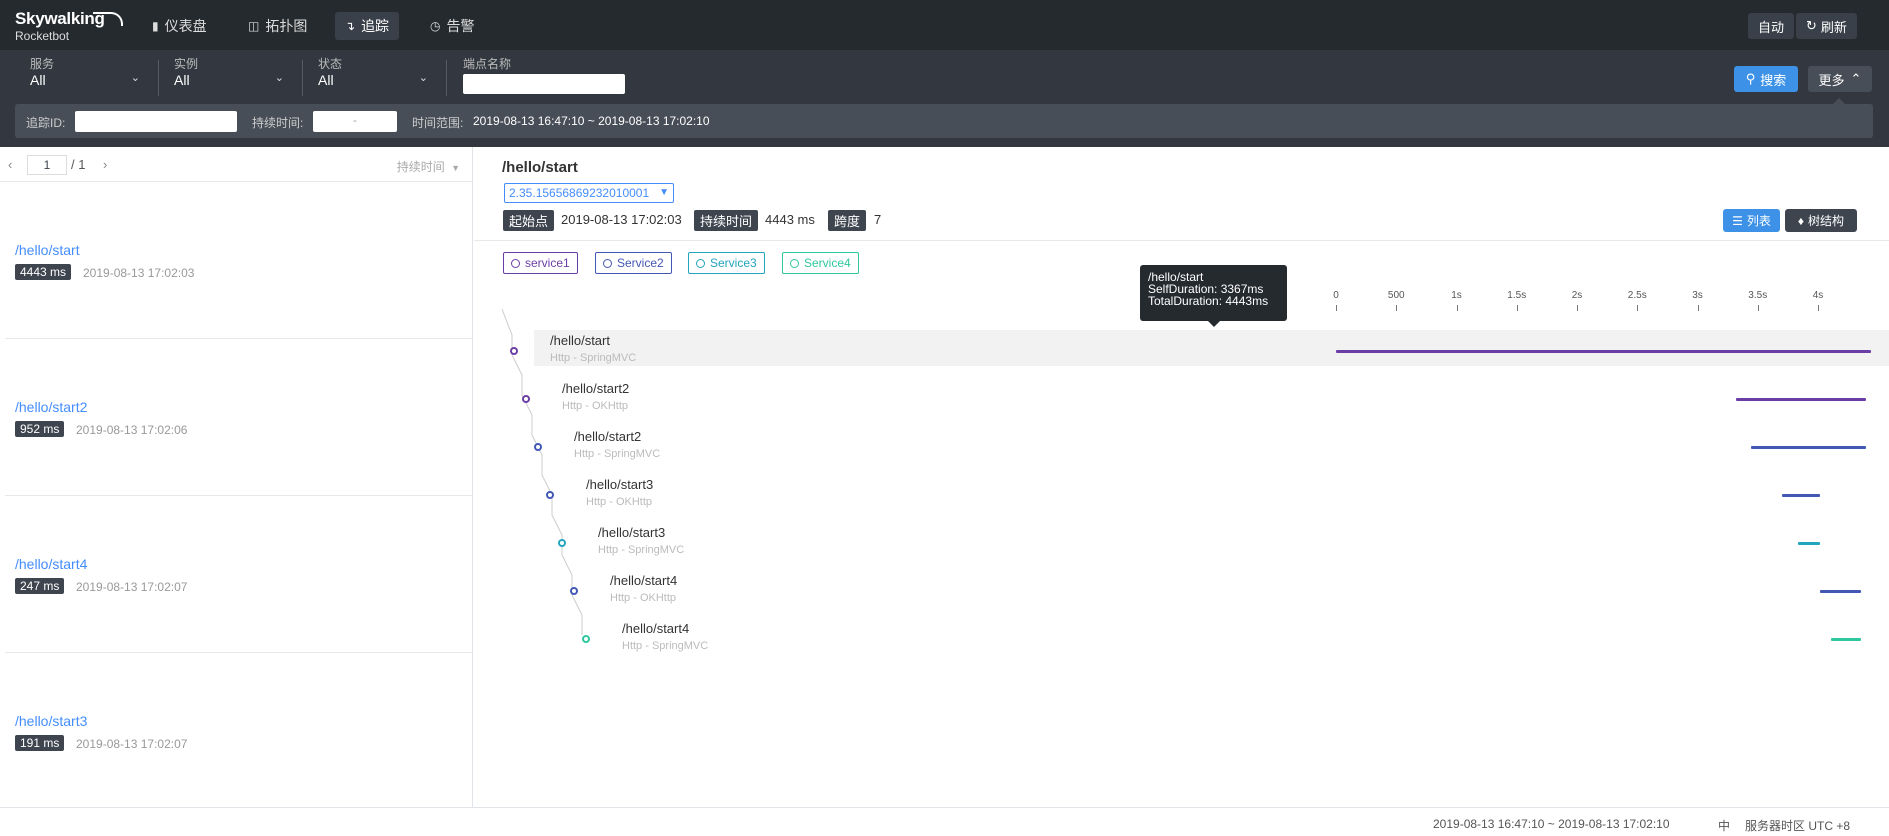  Describe the element at coordinates (186, 64) in the screenshot. I see `instance-select-label: 实例` at that location.